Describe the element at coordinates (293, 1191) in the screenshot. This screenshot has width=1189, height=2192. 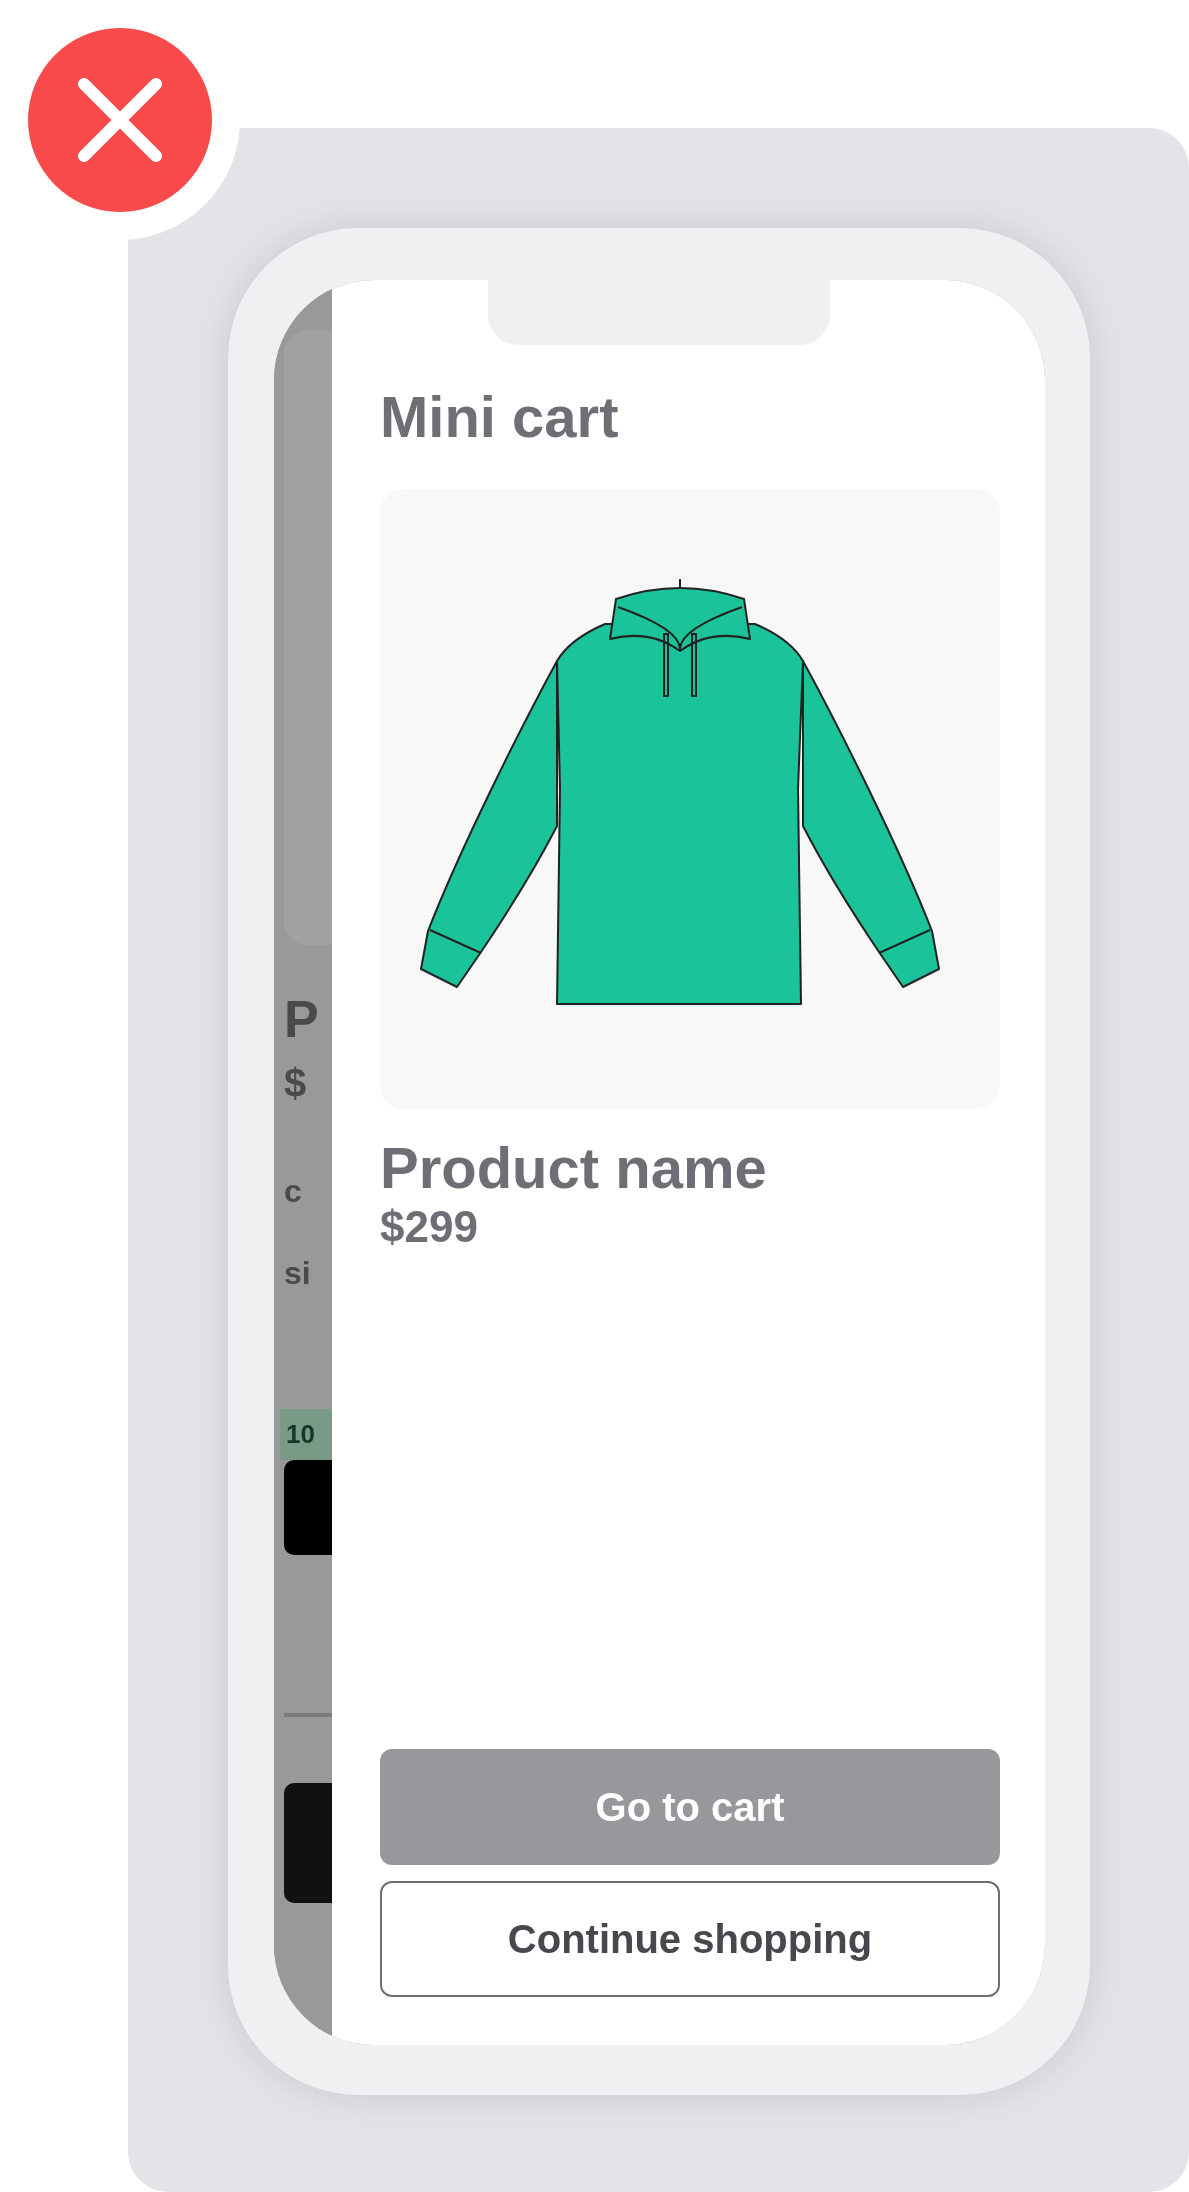
I see `option-label: c` at that location.